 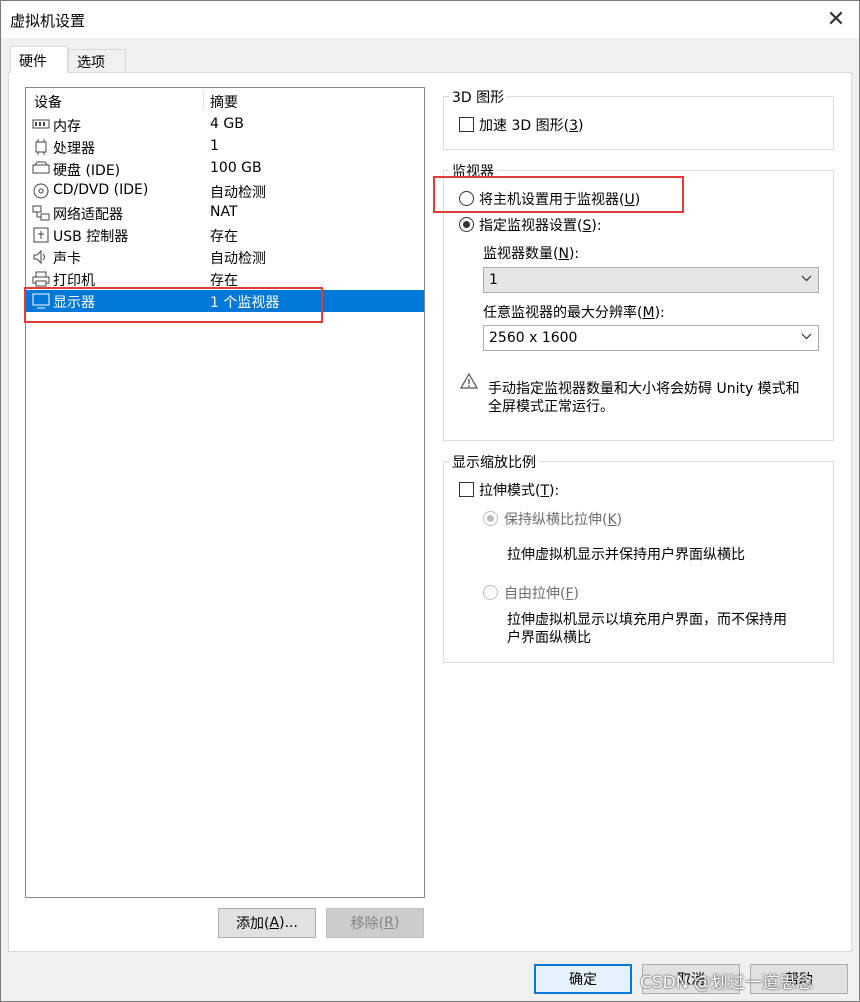 What do you see at coordinates (583, 979) in the screenshot?
I see `ok-button: 确定` at bounding box center [583, 979].